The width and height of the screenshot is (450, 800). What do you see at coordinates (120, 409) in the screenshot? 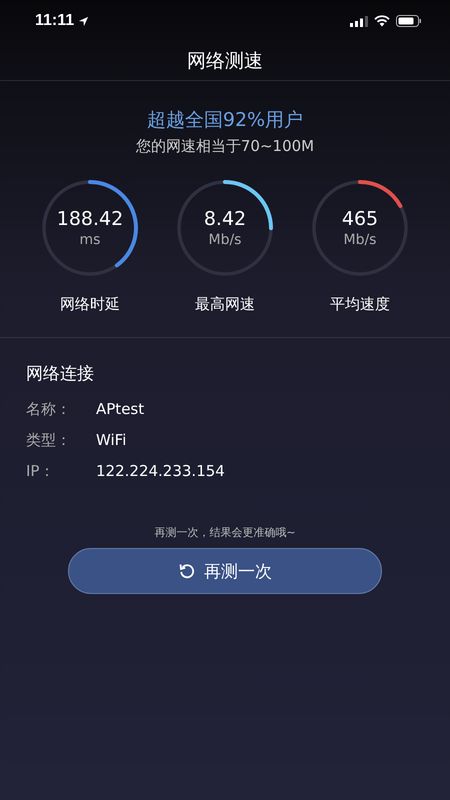
I see `info-value: APtest` at bounding box center [120, 409].